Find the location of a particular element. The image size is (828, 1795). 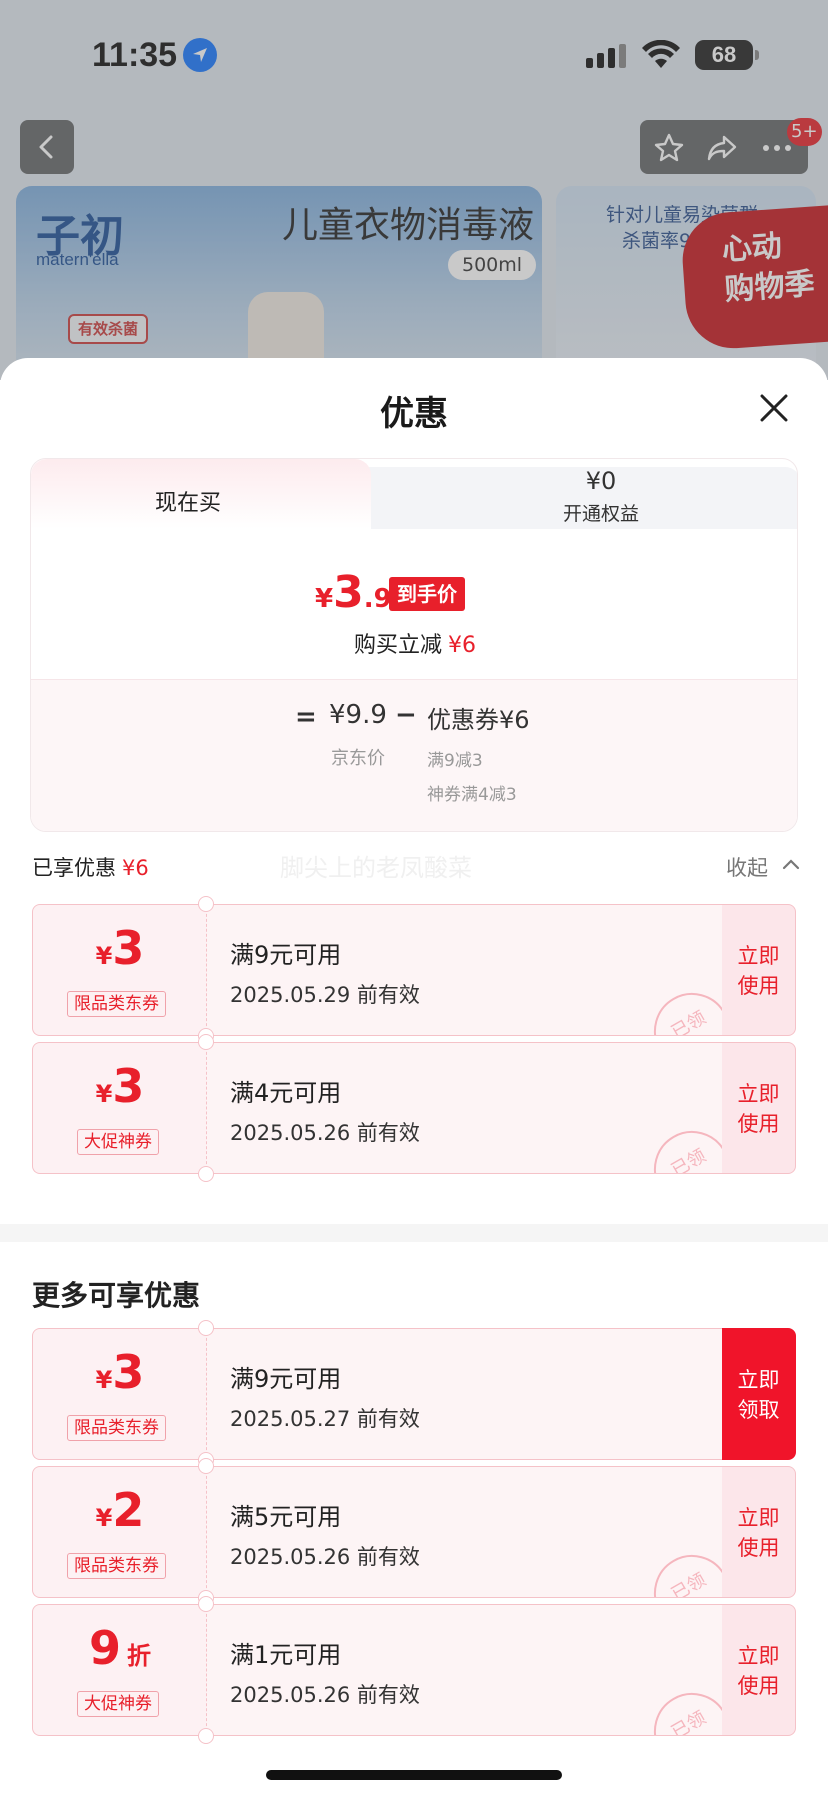

price-calculation: = ¥9.9 − 优惠券¥6 京东价 满9减3 神券满4减3 is located at coordinates (414, 755).